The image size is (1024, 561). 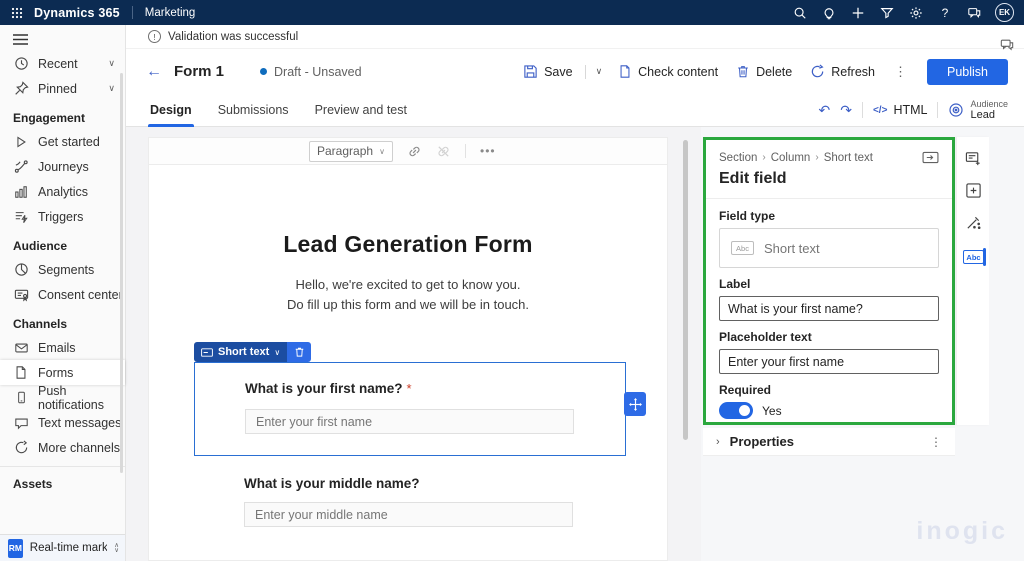 I want to click on chevron-right-icon: ›, so click(x=718, y=441).